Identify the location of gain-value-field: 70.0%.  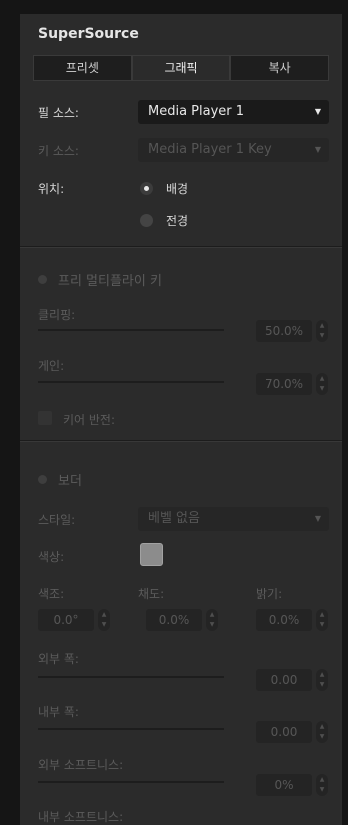
(284, 384).